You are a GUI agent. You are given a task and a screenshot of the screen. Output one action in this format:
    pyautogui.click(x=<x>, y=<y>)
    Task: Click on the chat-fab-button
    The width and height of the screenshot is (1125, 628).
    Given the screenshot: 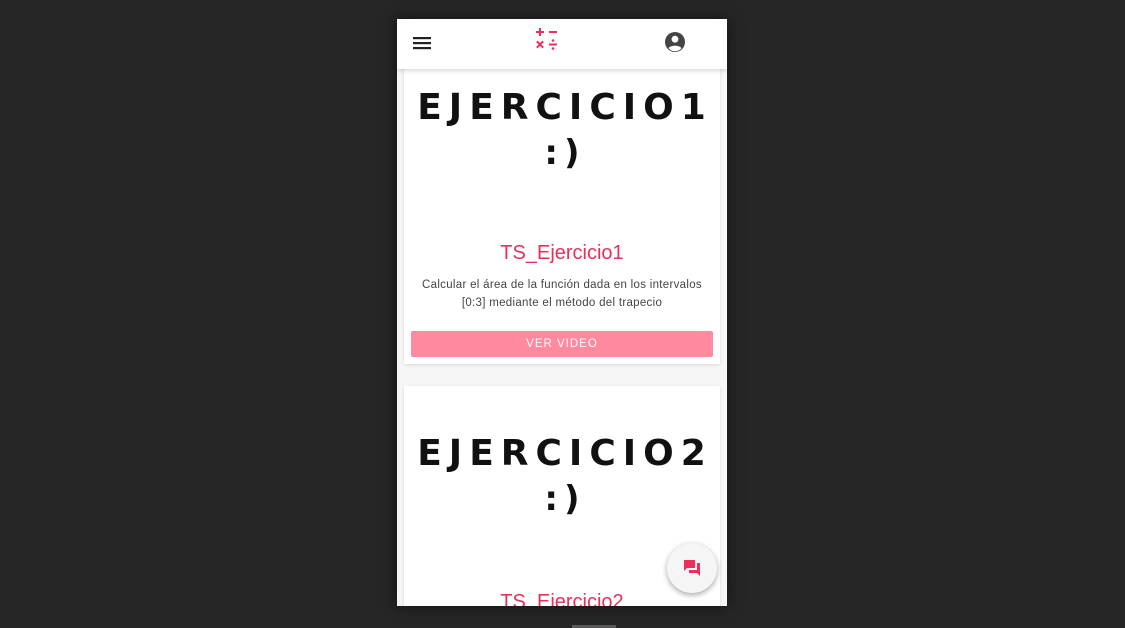 What is the action you would take?
    pyautogui.click(x=692, y=568)
    